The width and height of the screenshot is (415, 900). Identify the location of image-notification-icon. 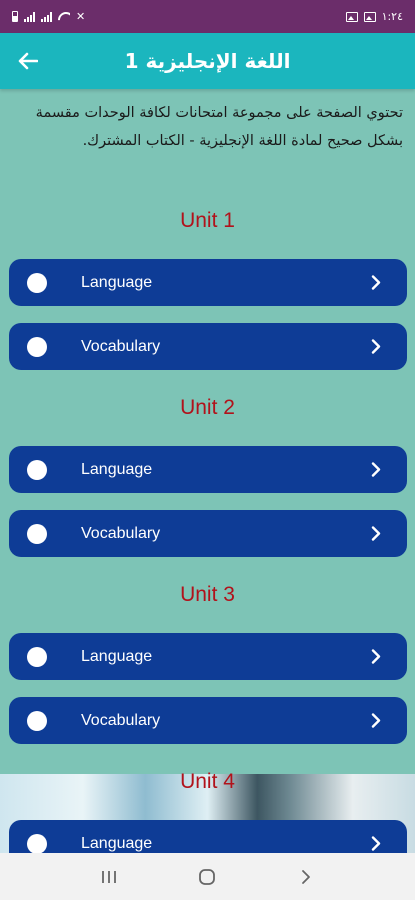
(351, 16).